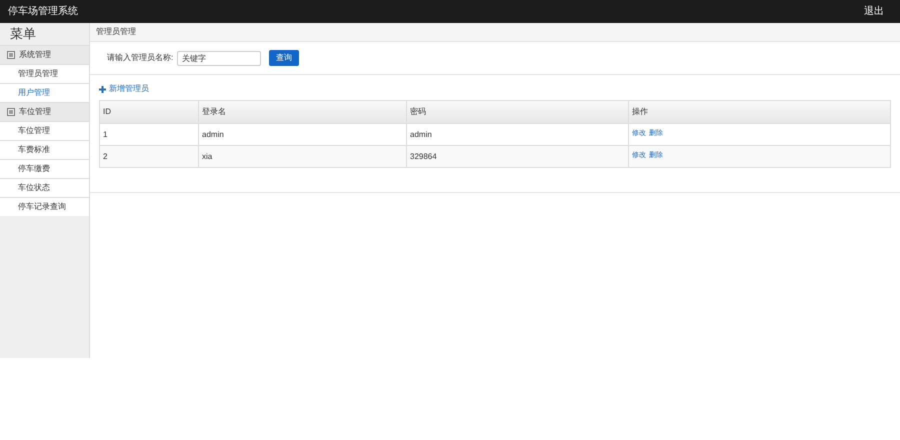  Describe the element at coordinates (149, 156) in the screenshot. I see `table-cell: 2` at that location.